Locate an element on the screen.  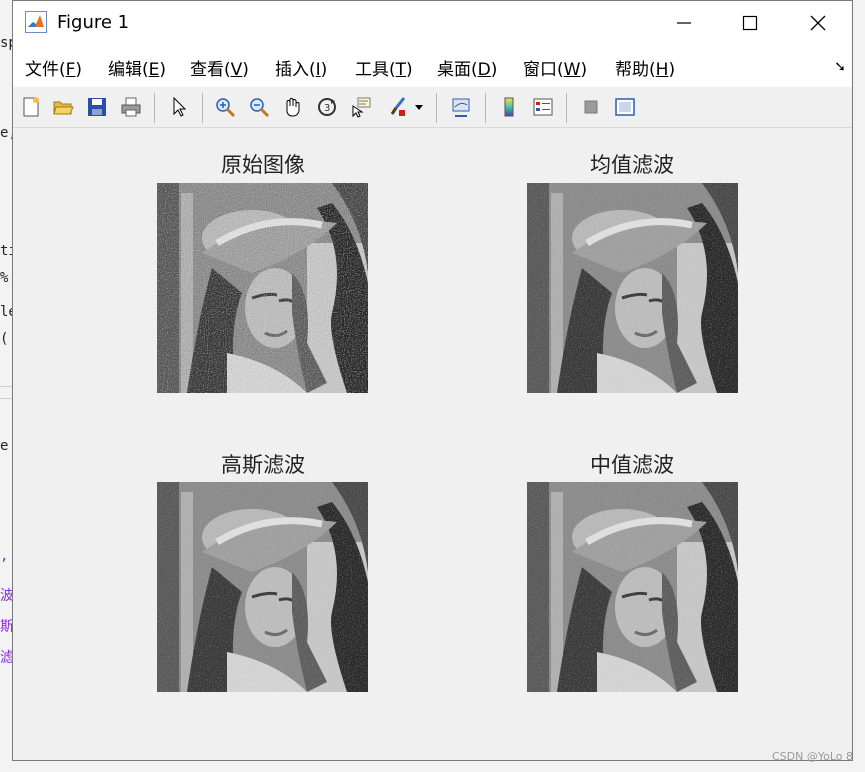
show-tools-icon is located at coordinates (625, 107).